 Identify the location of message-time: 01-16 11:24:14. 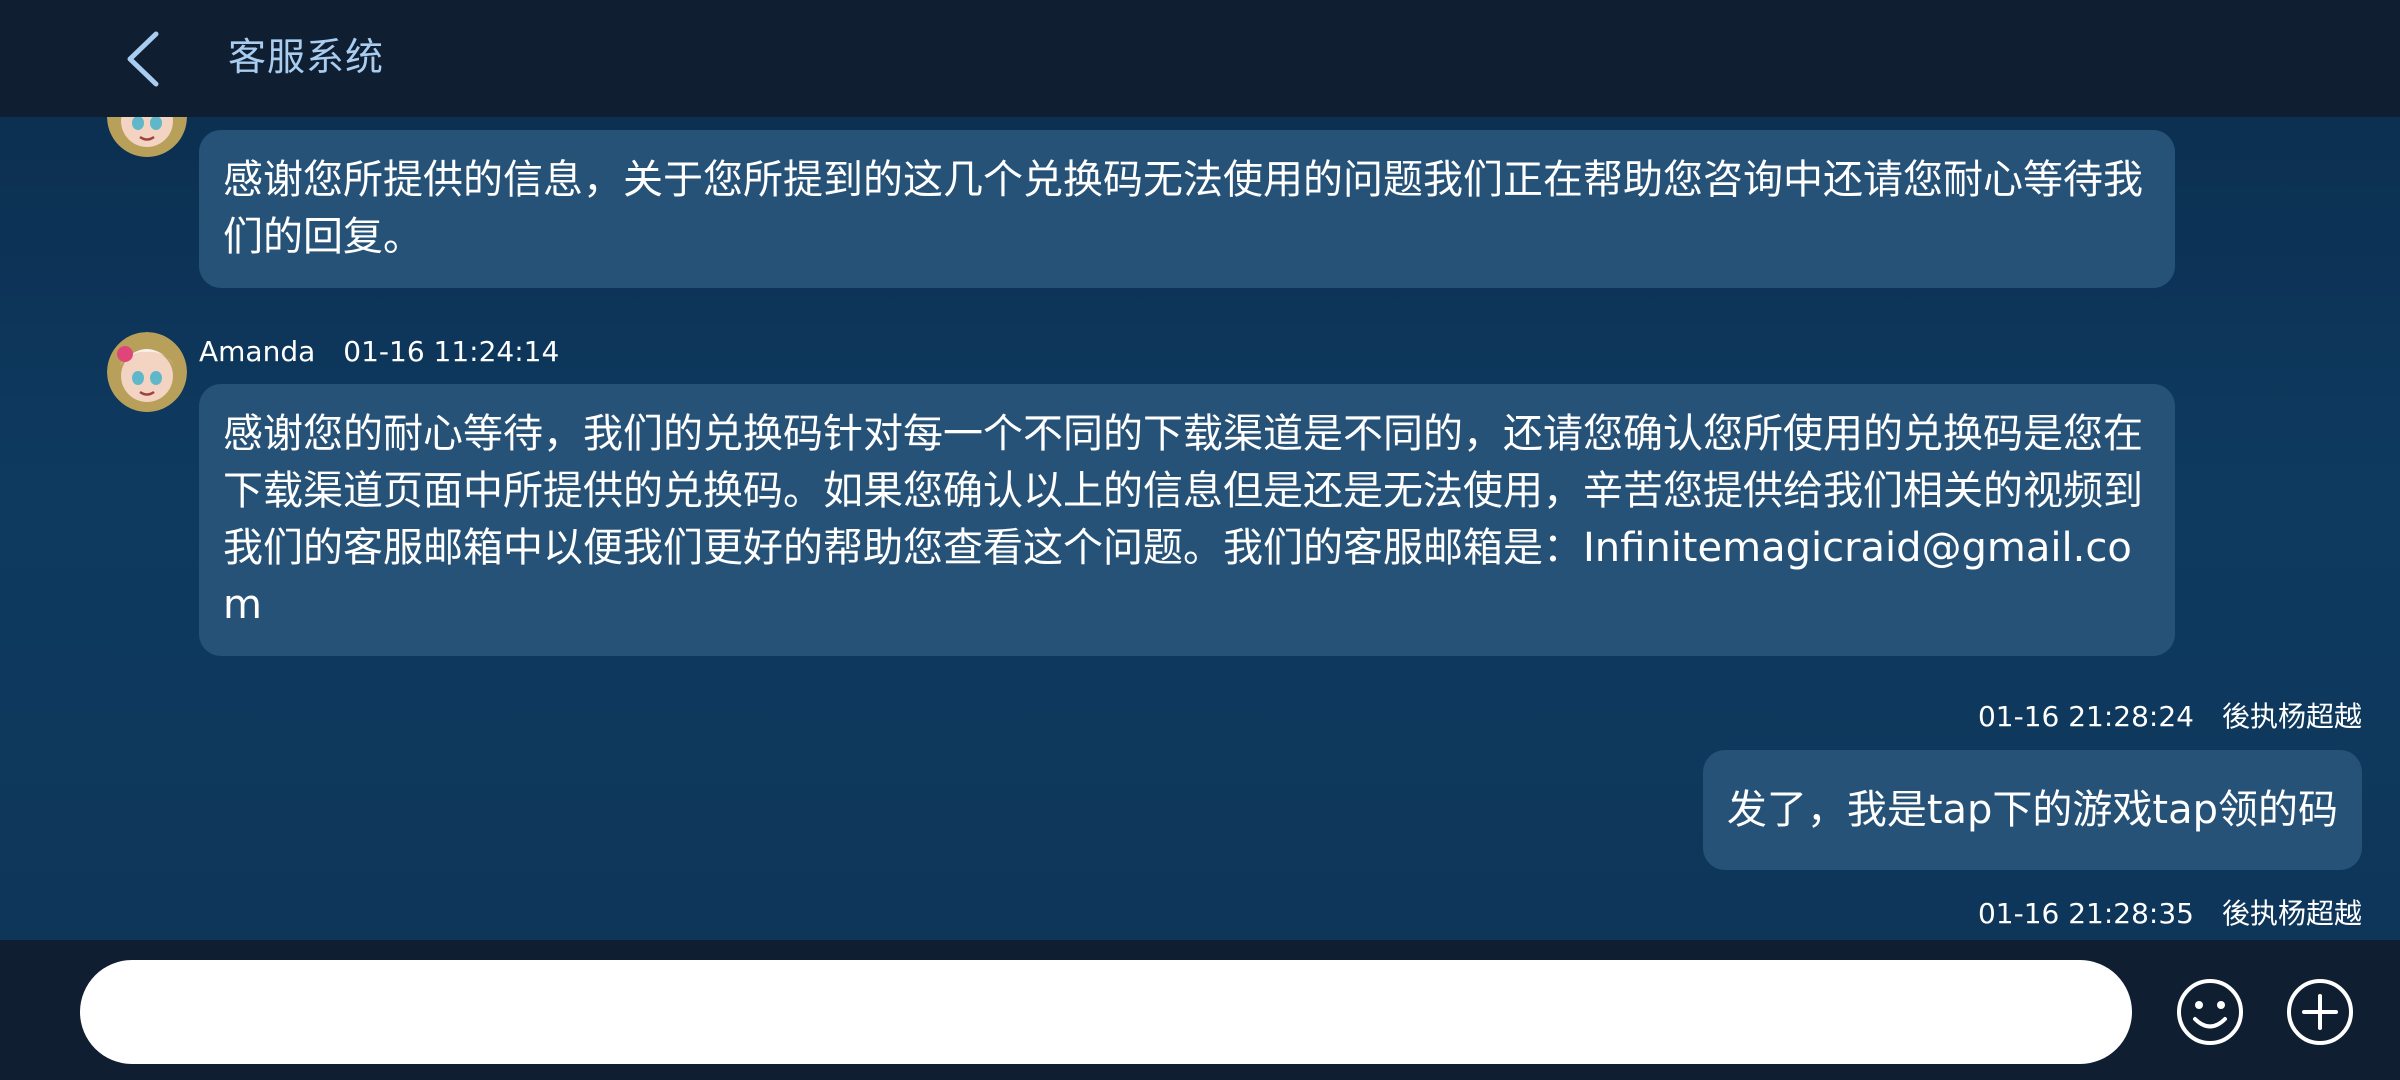
(451, 351).